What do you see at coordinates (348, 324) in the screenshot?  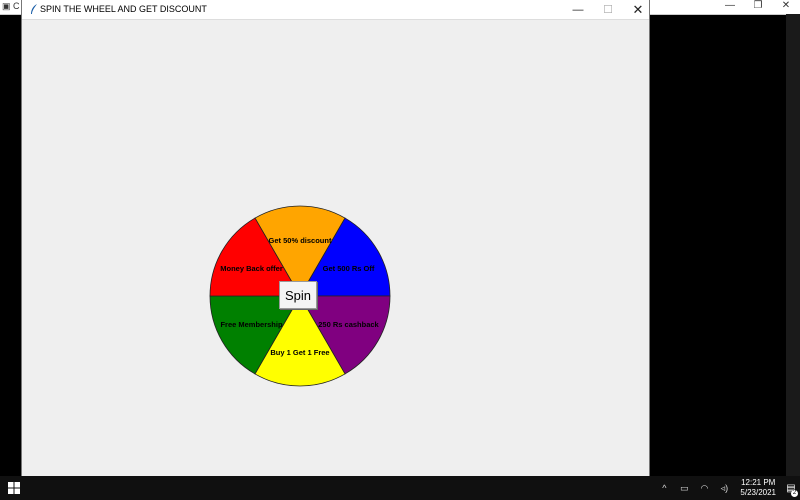 I see `wheel-segment-label: 250 Rs cashback` at bounding box center [348, 324].